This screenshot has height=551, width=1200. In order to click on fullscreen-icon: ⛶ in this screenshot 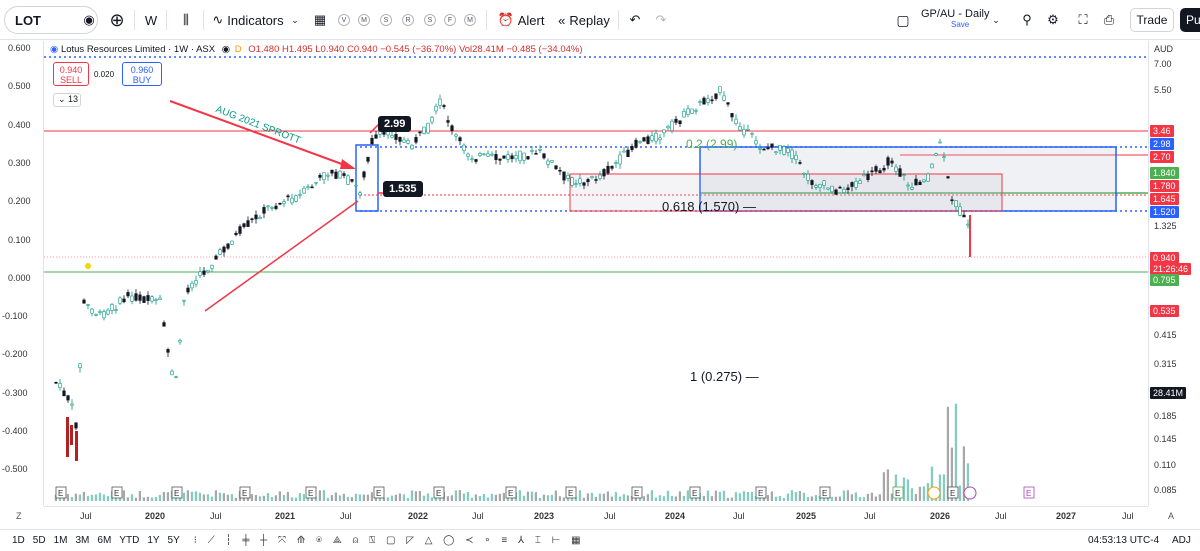, I will do `click(1083, 20)`.